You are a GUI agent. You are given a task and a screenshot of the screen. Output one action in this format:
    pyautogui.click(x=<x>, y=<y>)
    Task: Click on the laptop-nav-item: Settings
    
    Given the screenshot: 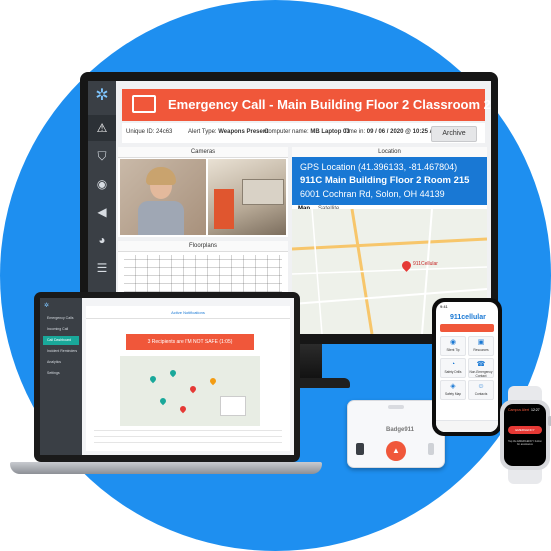 What is the action you would take?
    pyautogui.click(x=61, y=373)
    